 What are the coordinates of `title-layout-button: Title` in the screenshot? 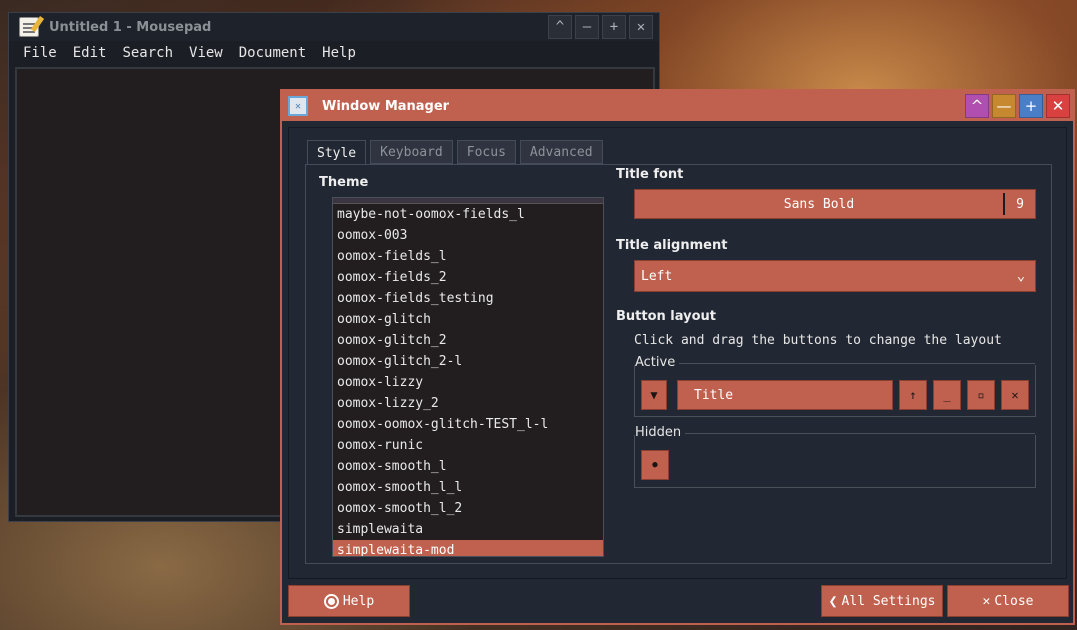 It's located at (785, 395).